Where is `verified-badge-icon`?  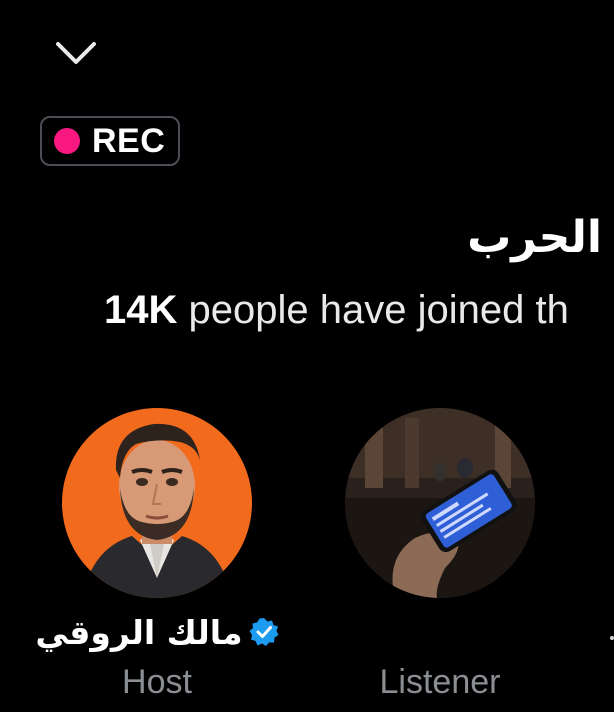 verified-badge-icon is located at coordinates (264, 632).